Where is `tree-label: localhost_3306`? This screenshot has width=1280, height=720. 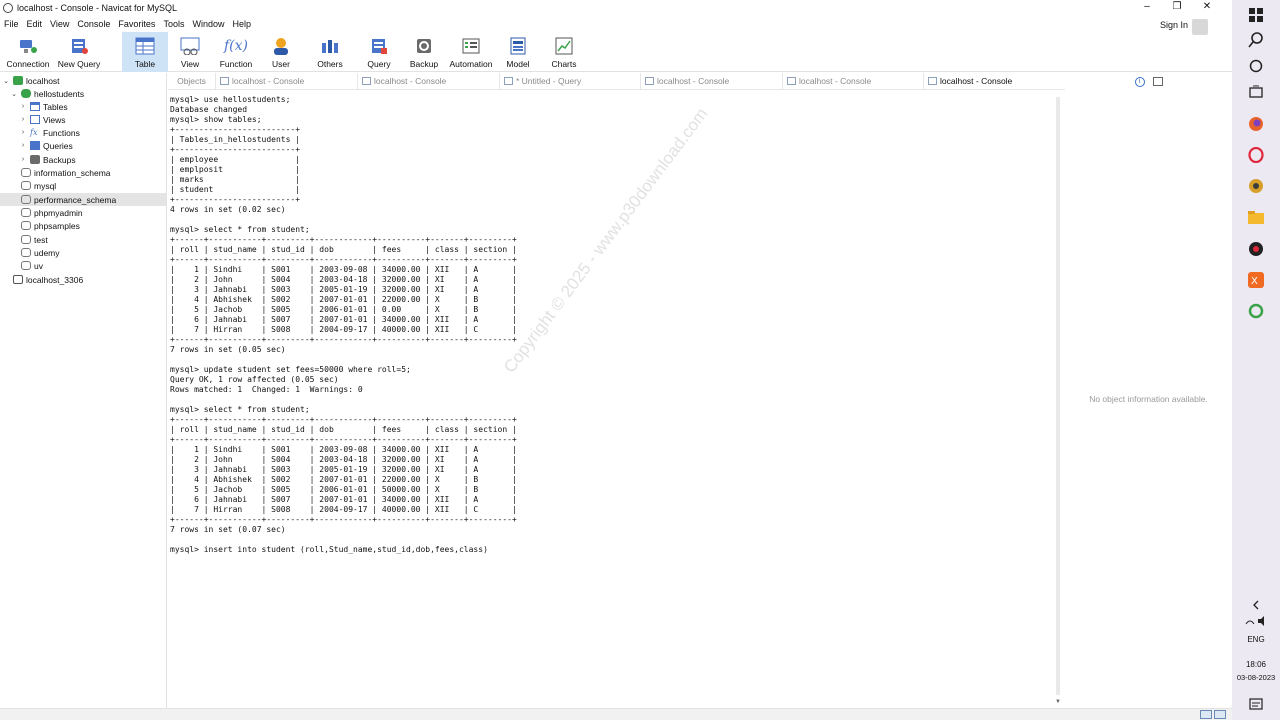 tree-label: localhost_3306 is located at coordinates (55, 279).